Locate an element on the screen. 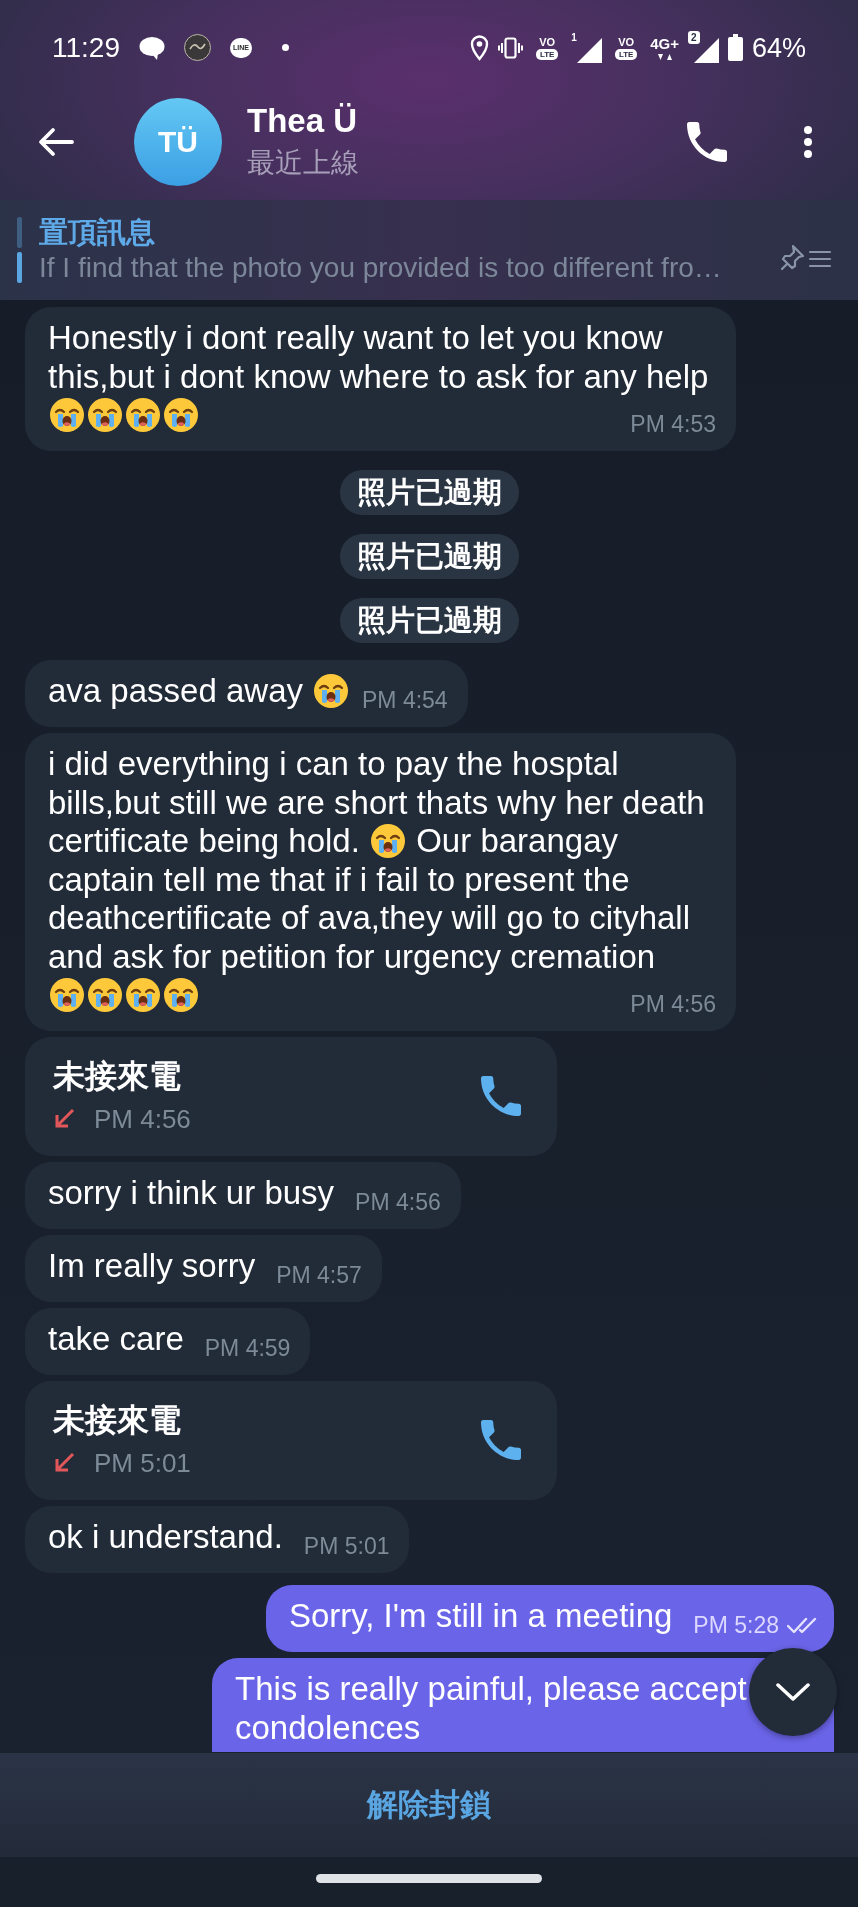 The height and width of the screenshot is (1907, 858). sim-slot-badge: 2 is located at coordinates (693, 37).